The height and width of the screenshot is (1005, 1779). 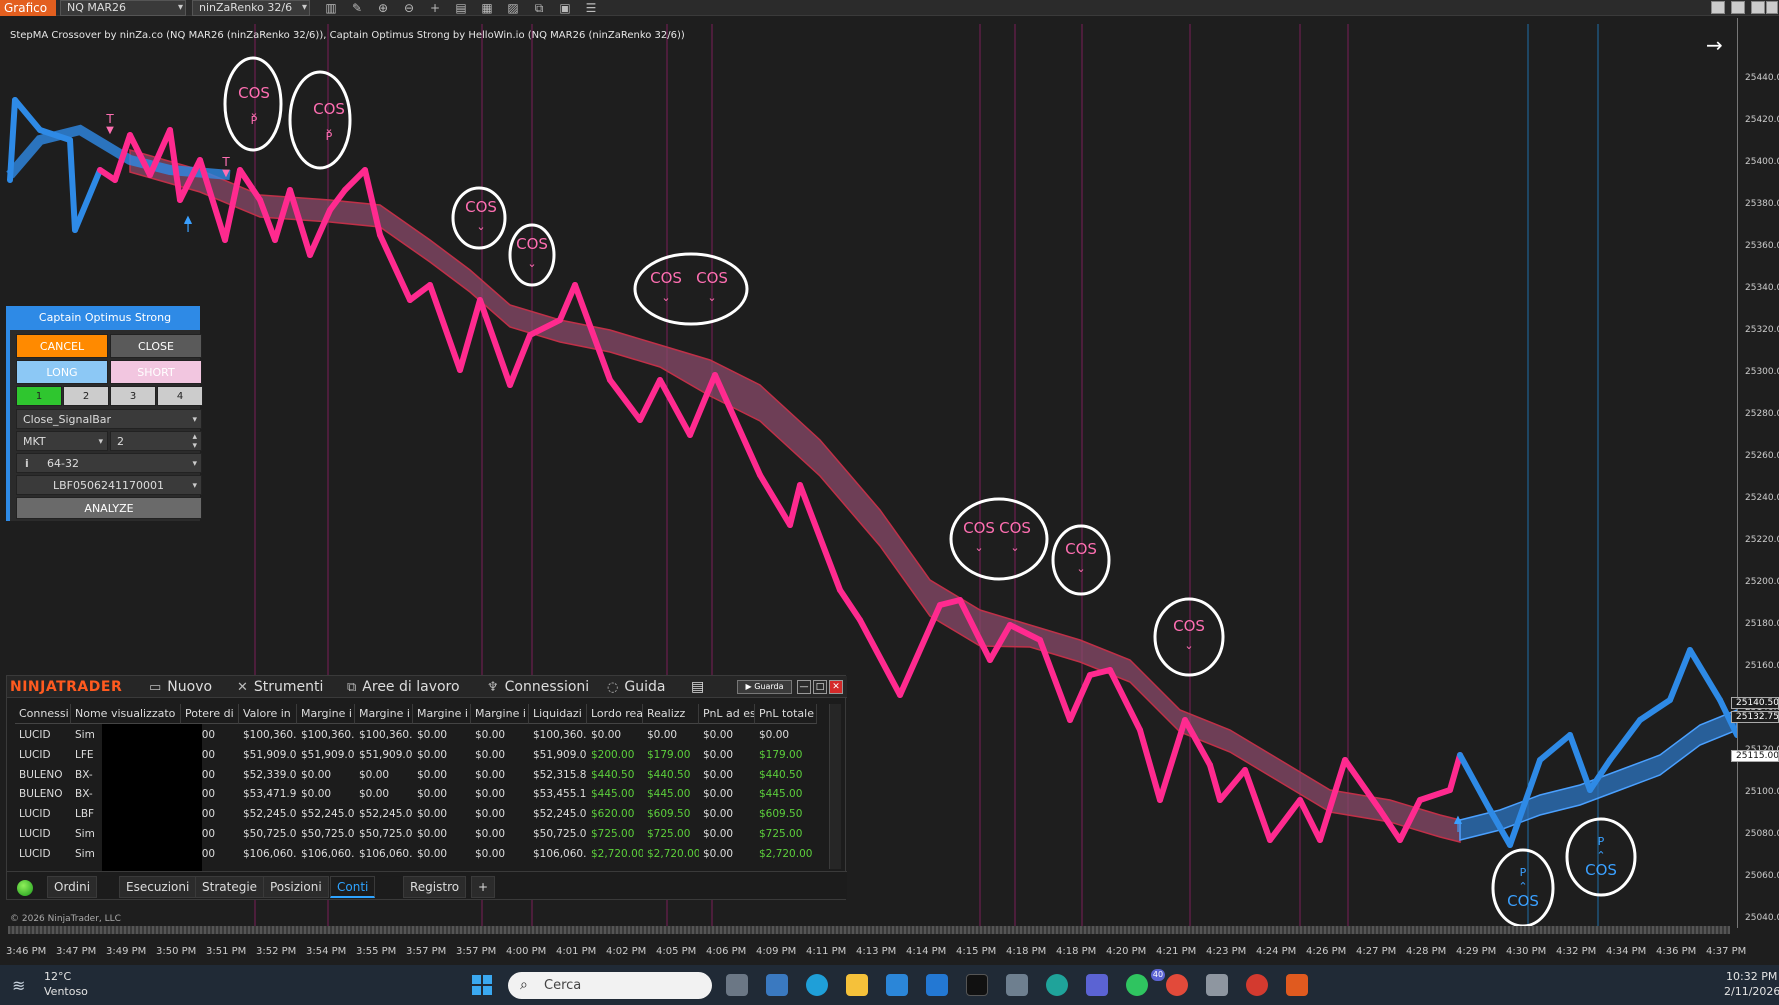 I want to click on grid-cell: $53,471.9, so click(x=268, y=794).